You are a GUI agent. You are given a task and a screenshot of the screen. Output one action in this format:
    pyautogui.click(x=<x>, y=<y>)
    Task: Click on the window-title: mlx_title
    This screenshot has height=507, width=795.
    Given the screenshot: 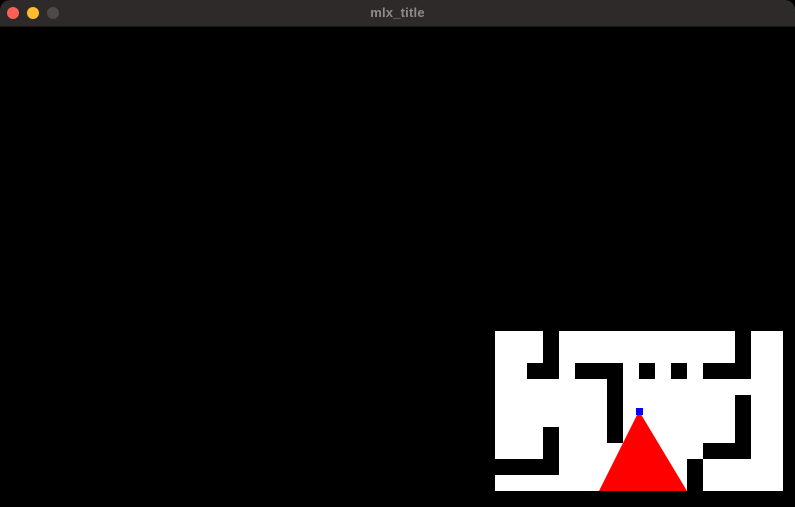 What is the action you would take?
    pyautogui.click(x=397, y=12)
    